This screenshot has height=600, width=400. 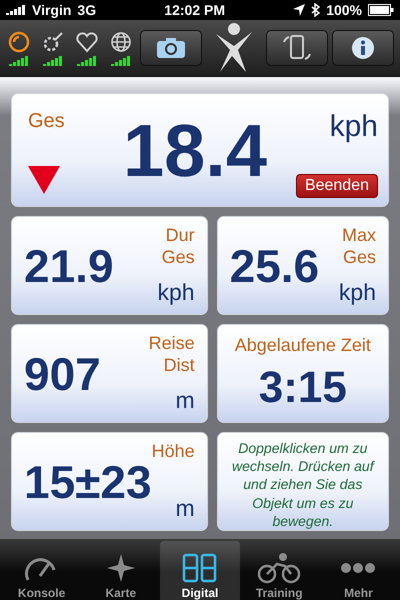 I want to click on heart-icon, so click(x=87, y=42).